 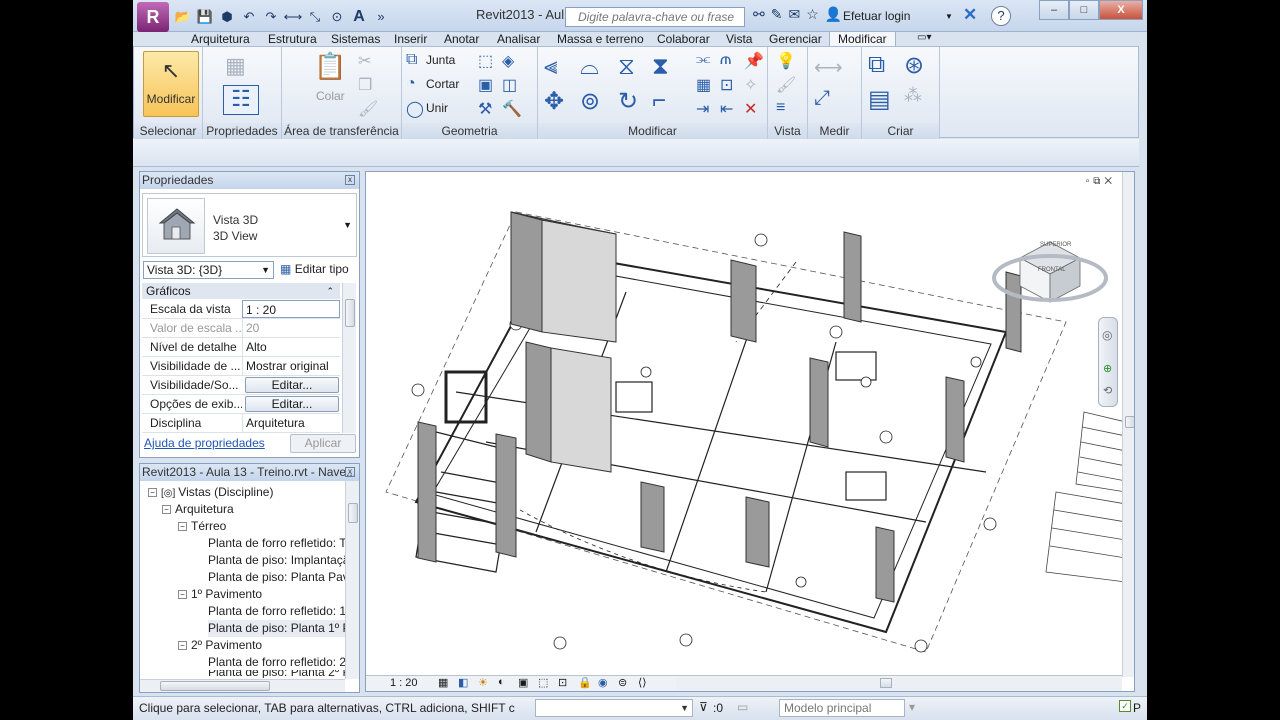 I want to click on align-icon: ⫷, so click(x=551, y=67).